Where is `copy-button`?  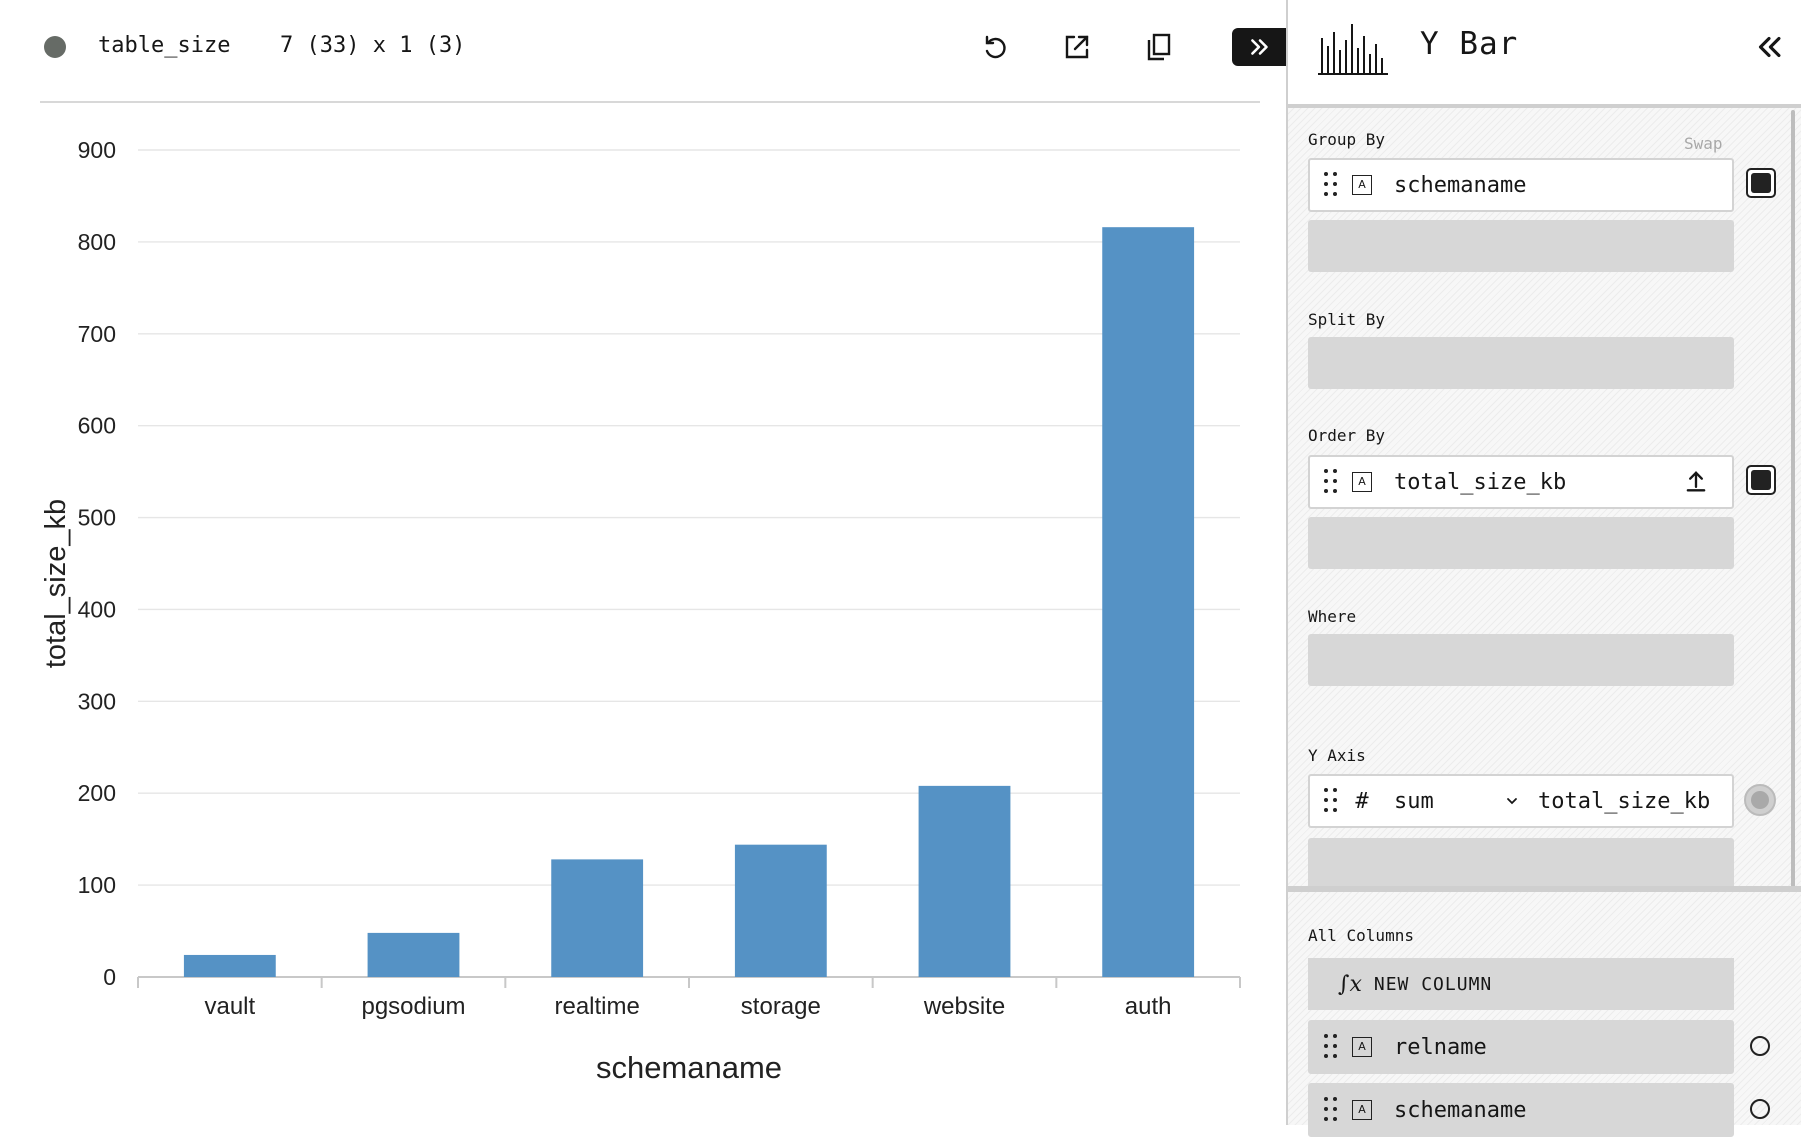 copy-button is located at coordinates (1159, 47).